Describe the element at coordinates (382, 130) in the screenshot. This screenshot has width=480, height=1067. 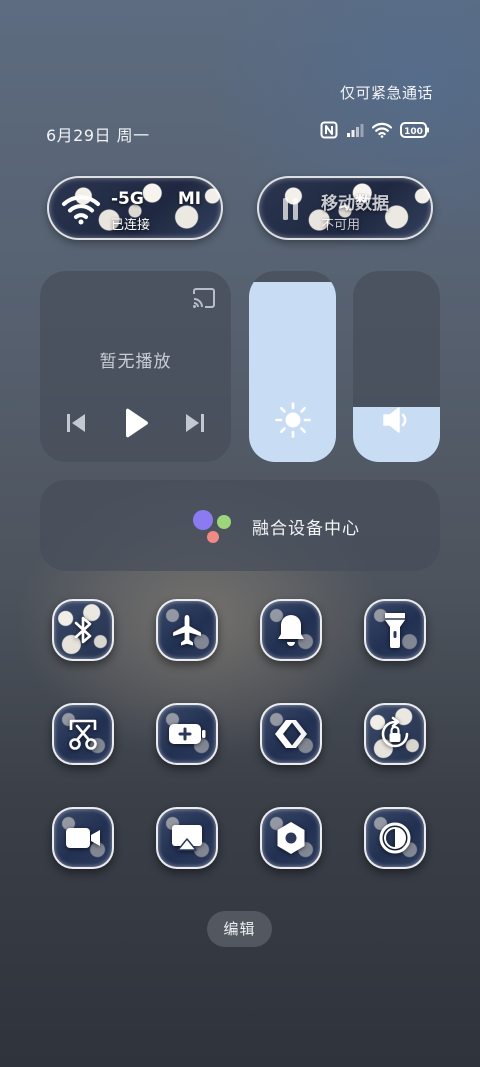
I see `wifi-status-icon` at that location.